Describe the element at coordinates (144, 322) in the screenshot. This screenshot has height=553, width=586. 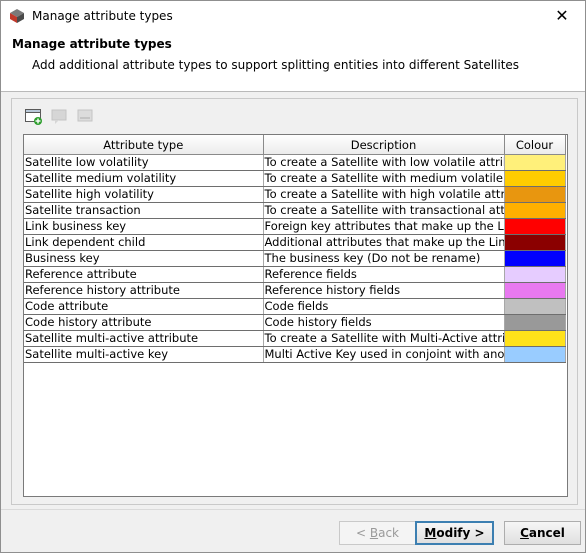
I see `attribute-type-cell: Code history attribute` at that location.